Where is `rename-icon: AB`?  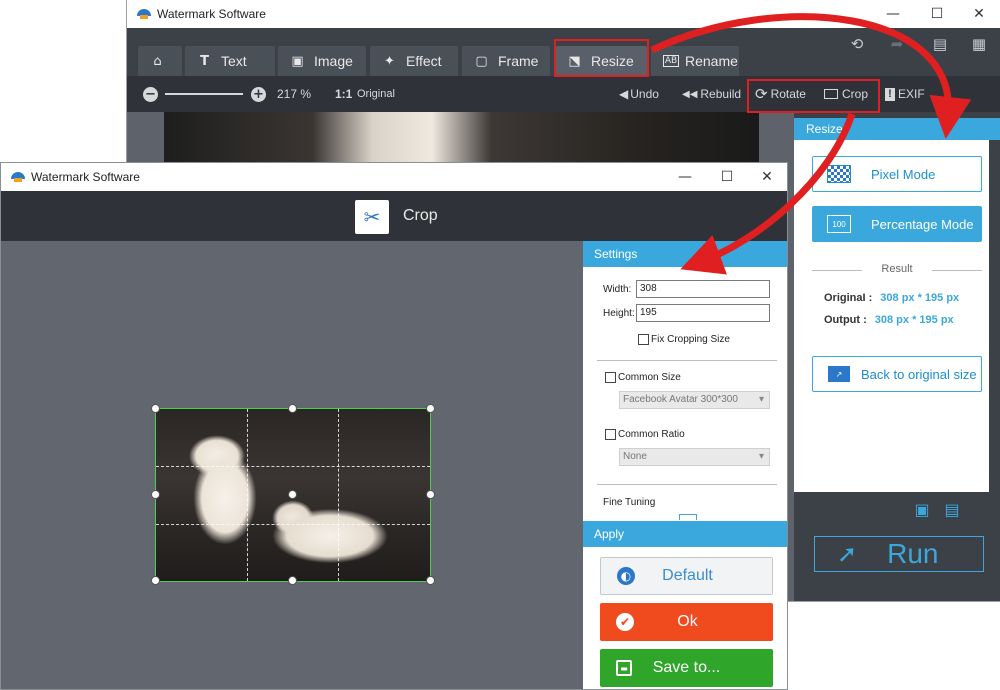 rename-icon: AB is located at coordinates (671, 61).